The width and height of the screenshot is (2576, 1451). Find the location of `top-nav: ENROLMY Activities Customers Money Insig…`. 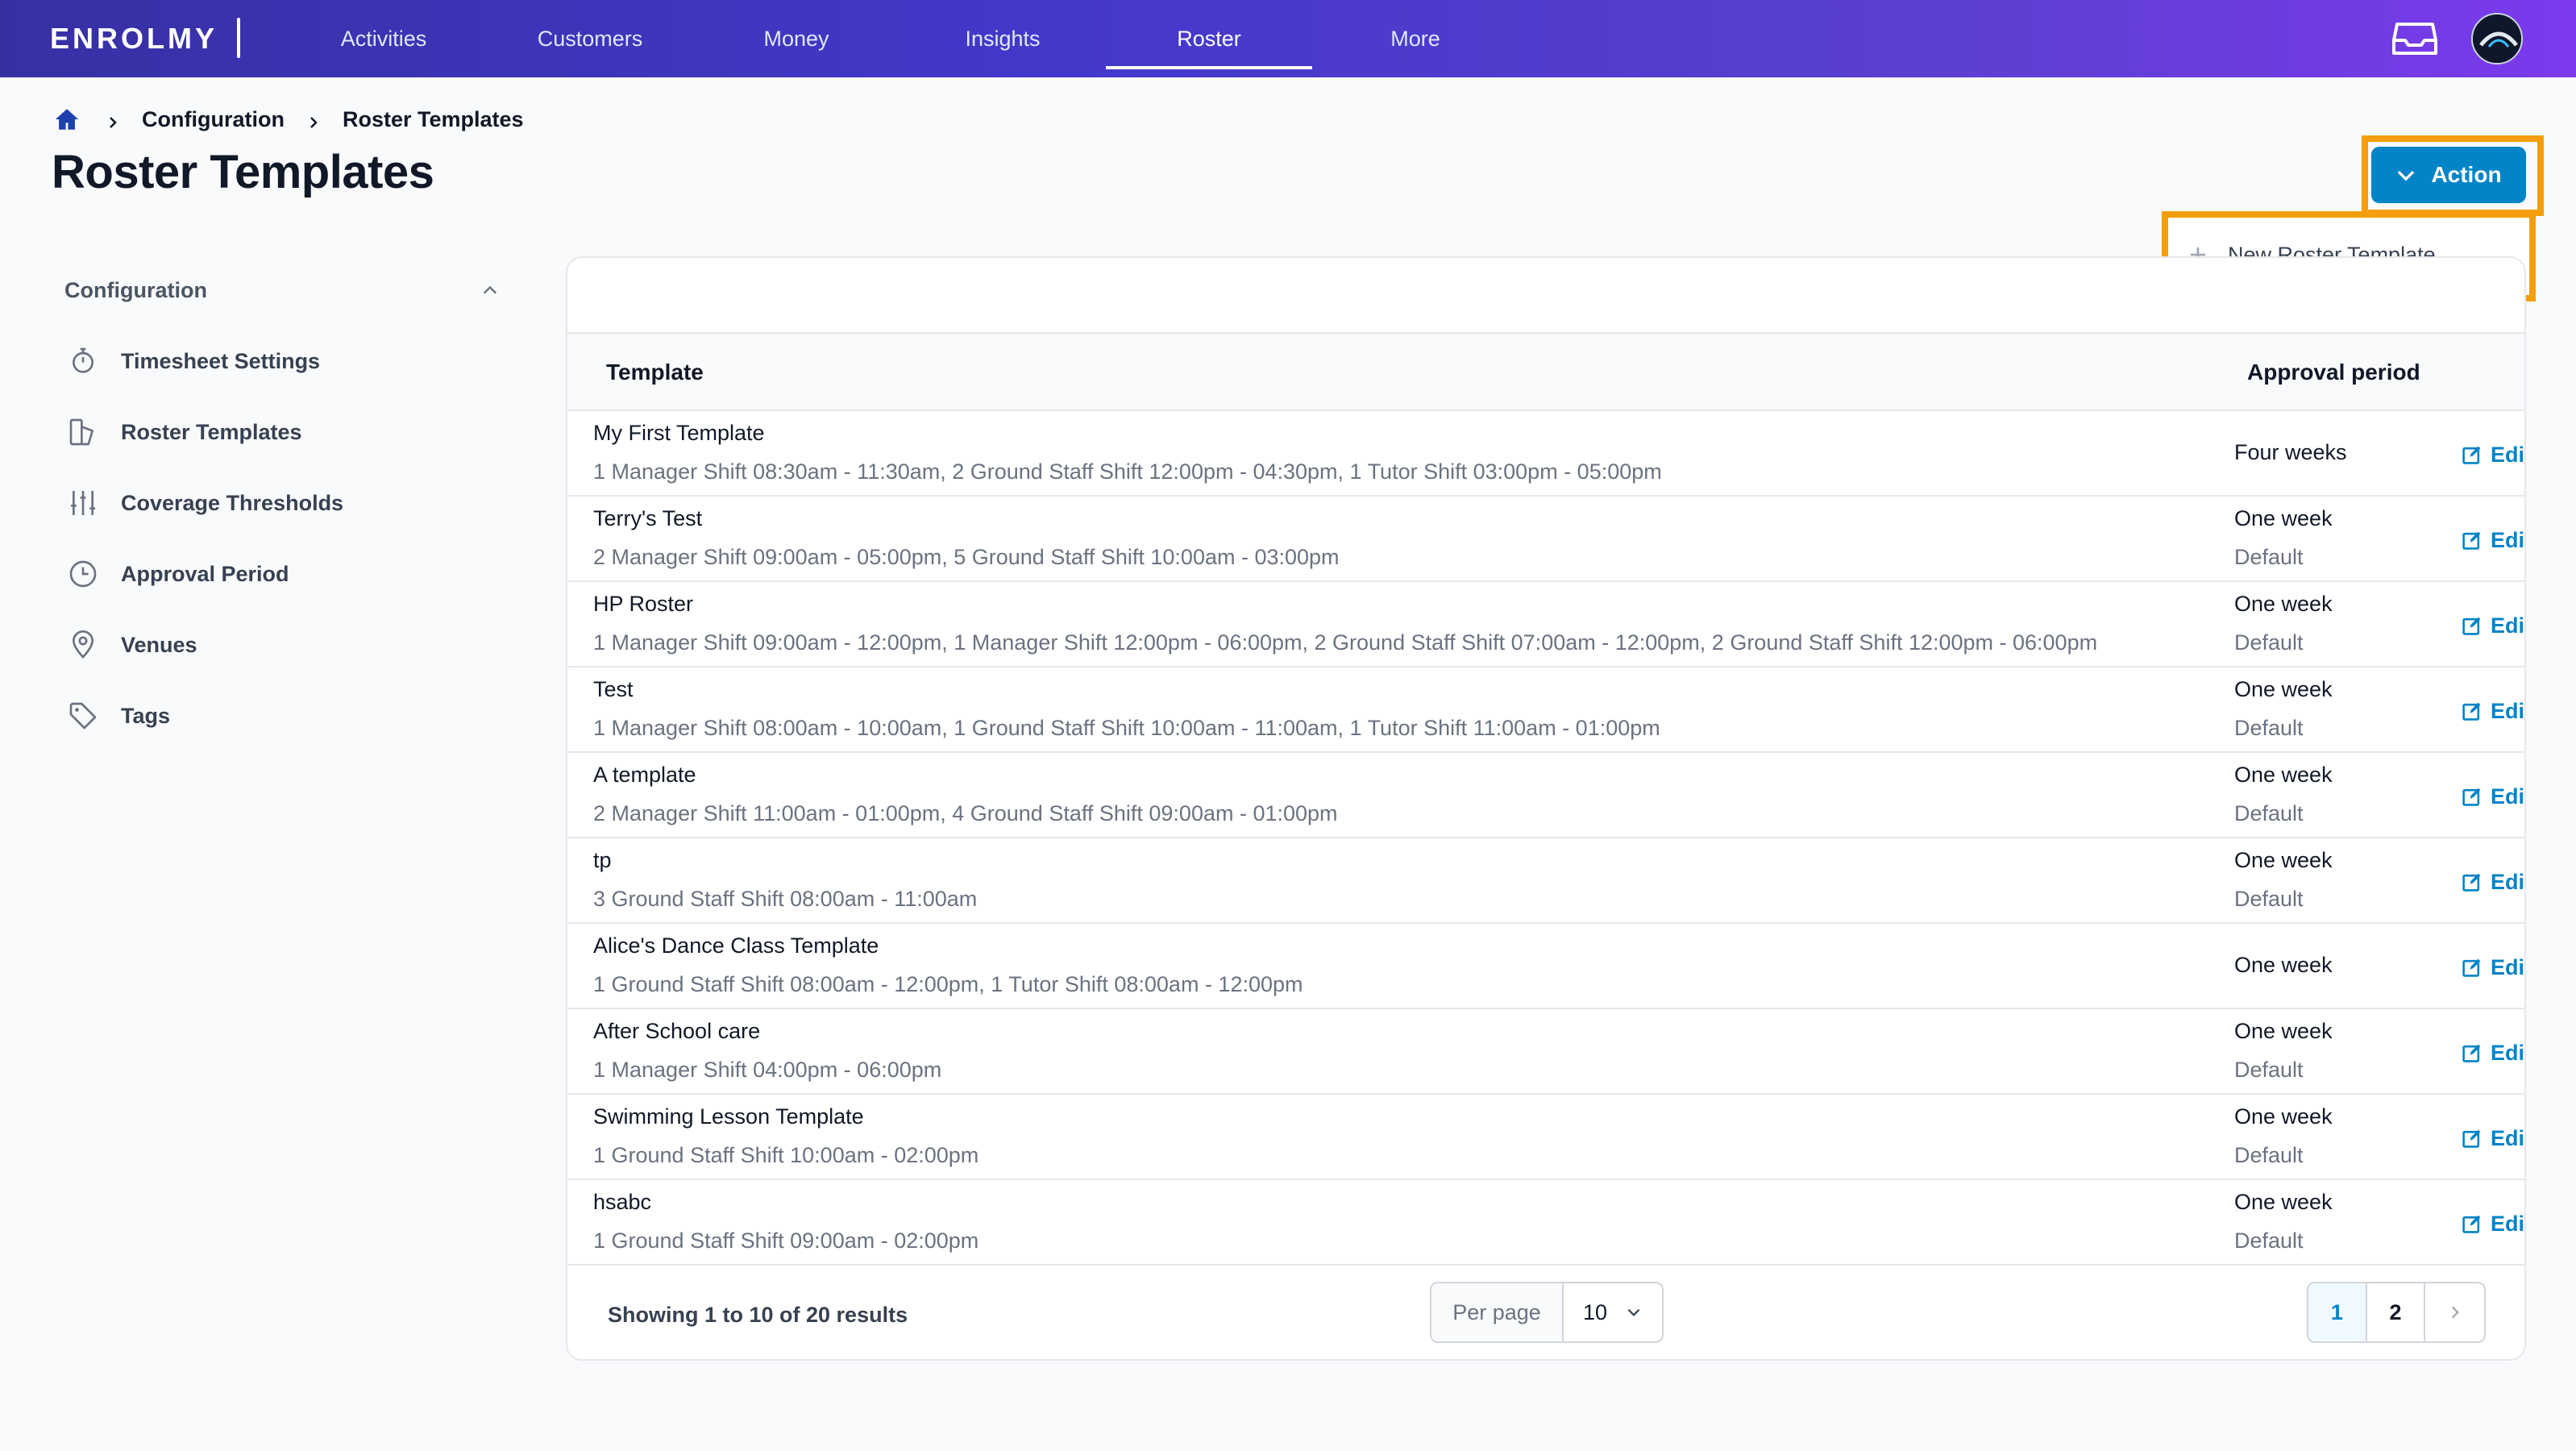

top-nav: ENROLMY Activities Customers Money Insig… is located at coordinates (1288, 38).